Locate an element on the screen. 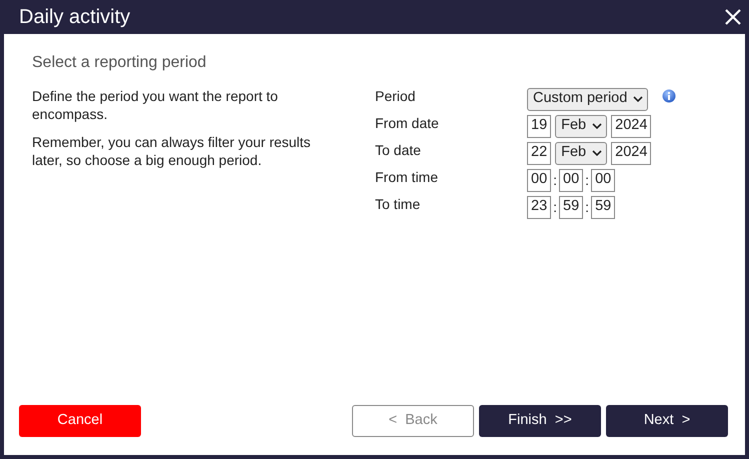 The image size is (749, 459). field-label: From date is located at coordinates (407, 123).